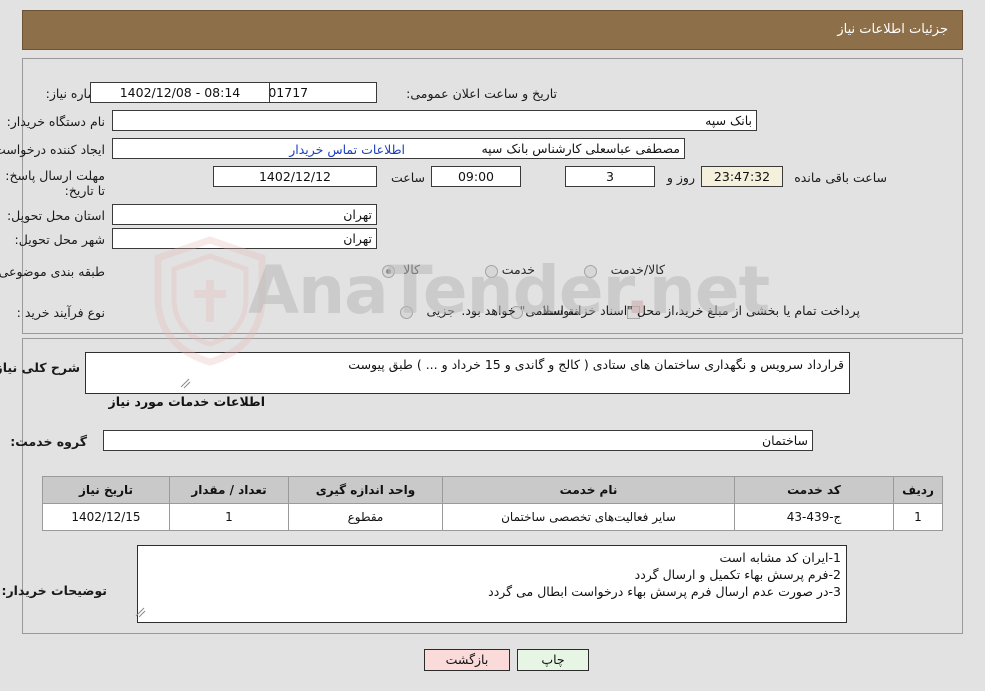  What do you see at coordinates (434, 120) in the screenshot?
I see `buyer-org-value: بانک سپه` at bounding box center [434, 120].